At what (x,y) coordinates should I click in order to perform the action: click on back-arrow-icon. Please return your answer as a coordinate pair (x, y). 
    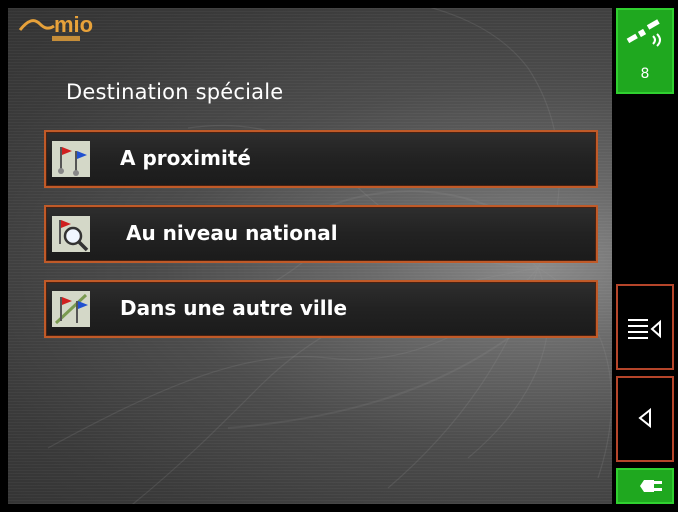
    Looking at the image, I should click on (644, 418).